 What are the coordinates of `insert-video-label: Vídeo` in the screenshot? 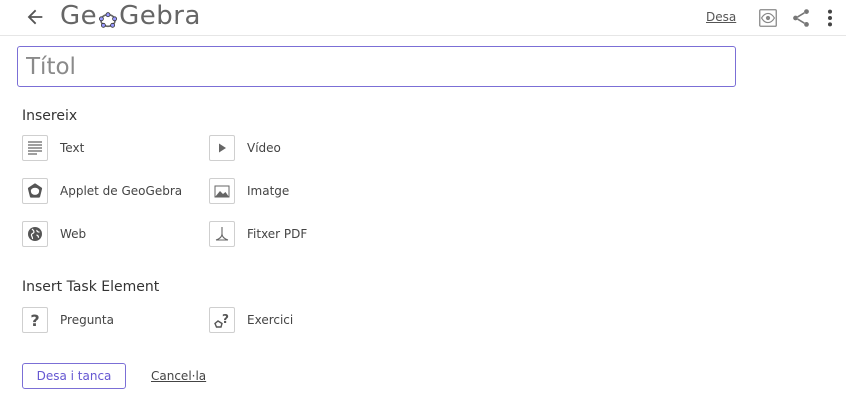 It's located at (264, 148).